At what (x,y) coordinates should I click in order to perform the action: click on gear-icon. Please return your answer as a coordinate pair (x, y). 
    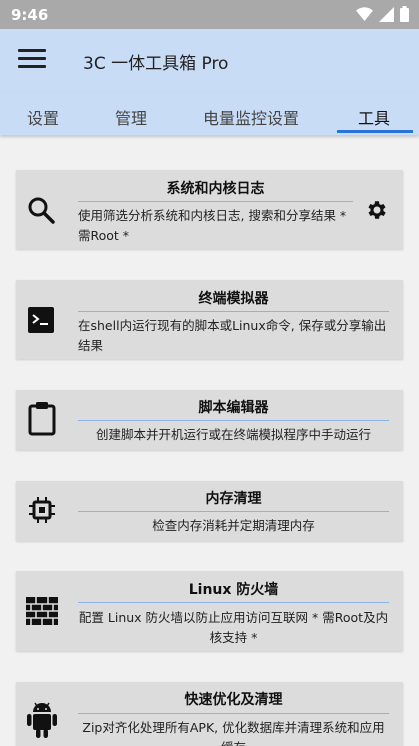
    Looking at the image, I should click on (377, 210).